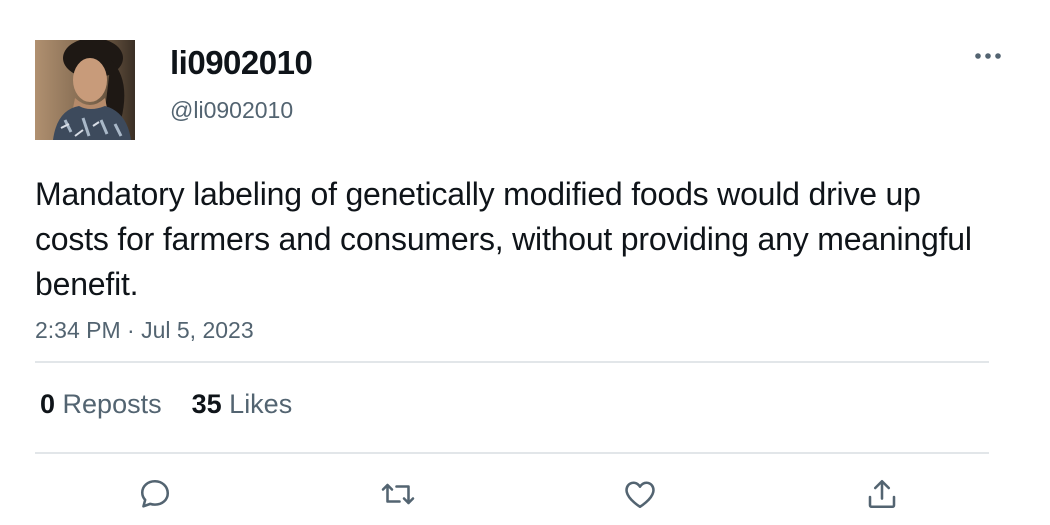 This screenshot has height=525, width=1050. I want to click on reposts-label: Reposts, so click(112, 404).